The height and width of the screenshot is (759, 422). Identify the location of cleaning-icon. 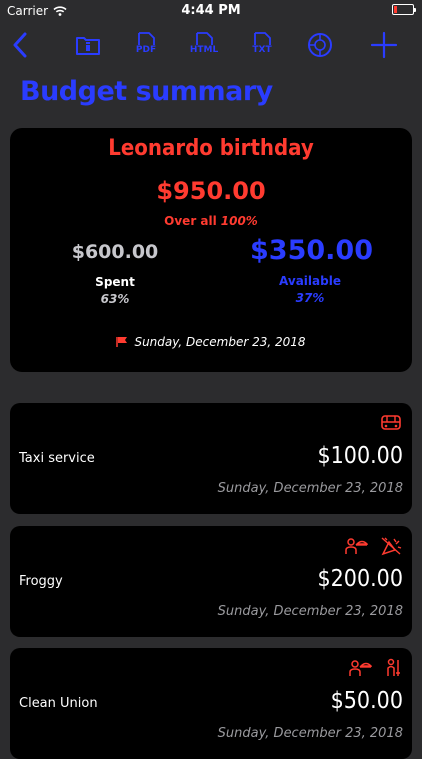
(393, 667).